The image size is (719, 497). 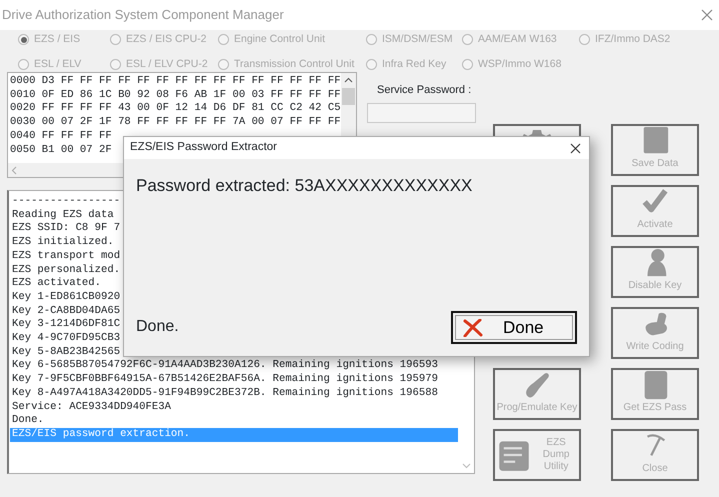 I want to click on log-line: Key 6-5685B87054792F6C-91A4AAD3B230A126. Remaining ignitions 196593, so click(x=224, y=366).